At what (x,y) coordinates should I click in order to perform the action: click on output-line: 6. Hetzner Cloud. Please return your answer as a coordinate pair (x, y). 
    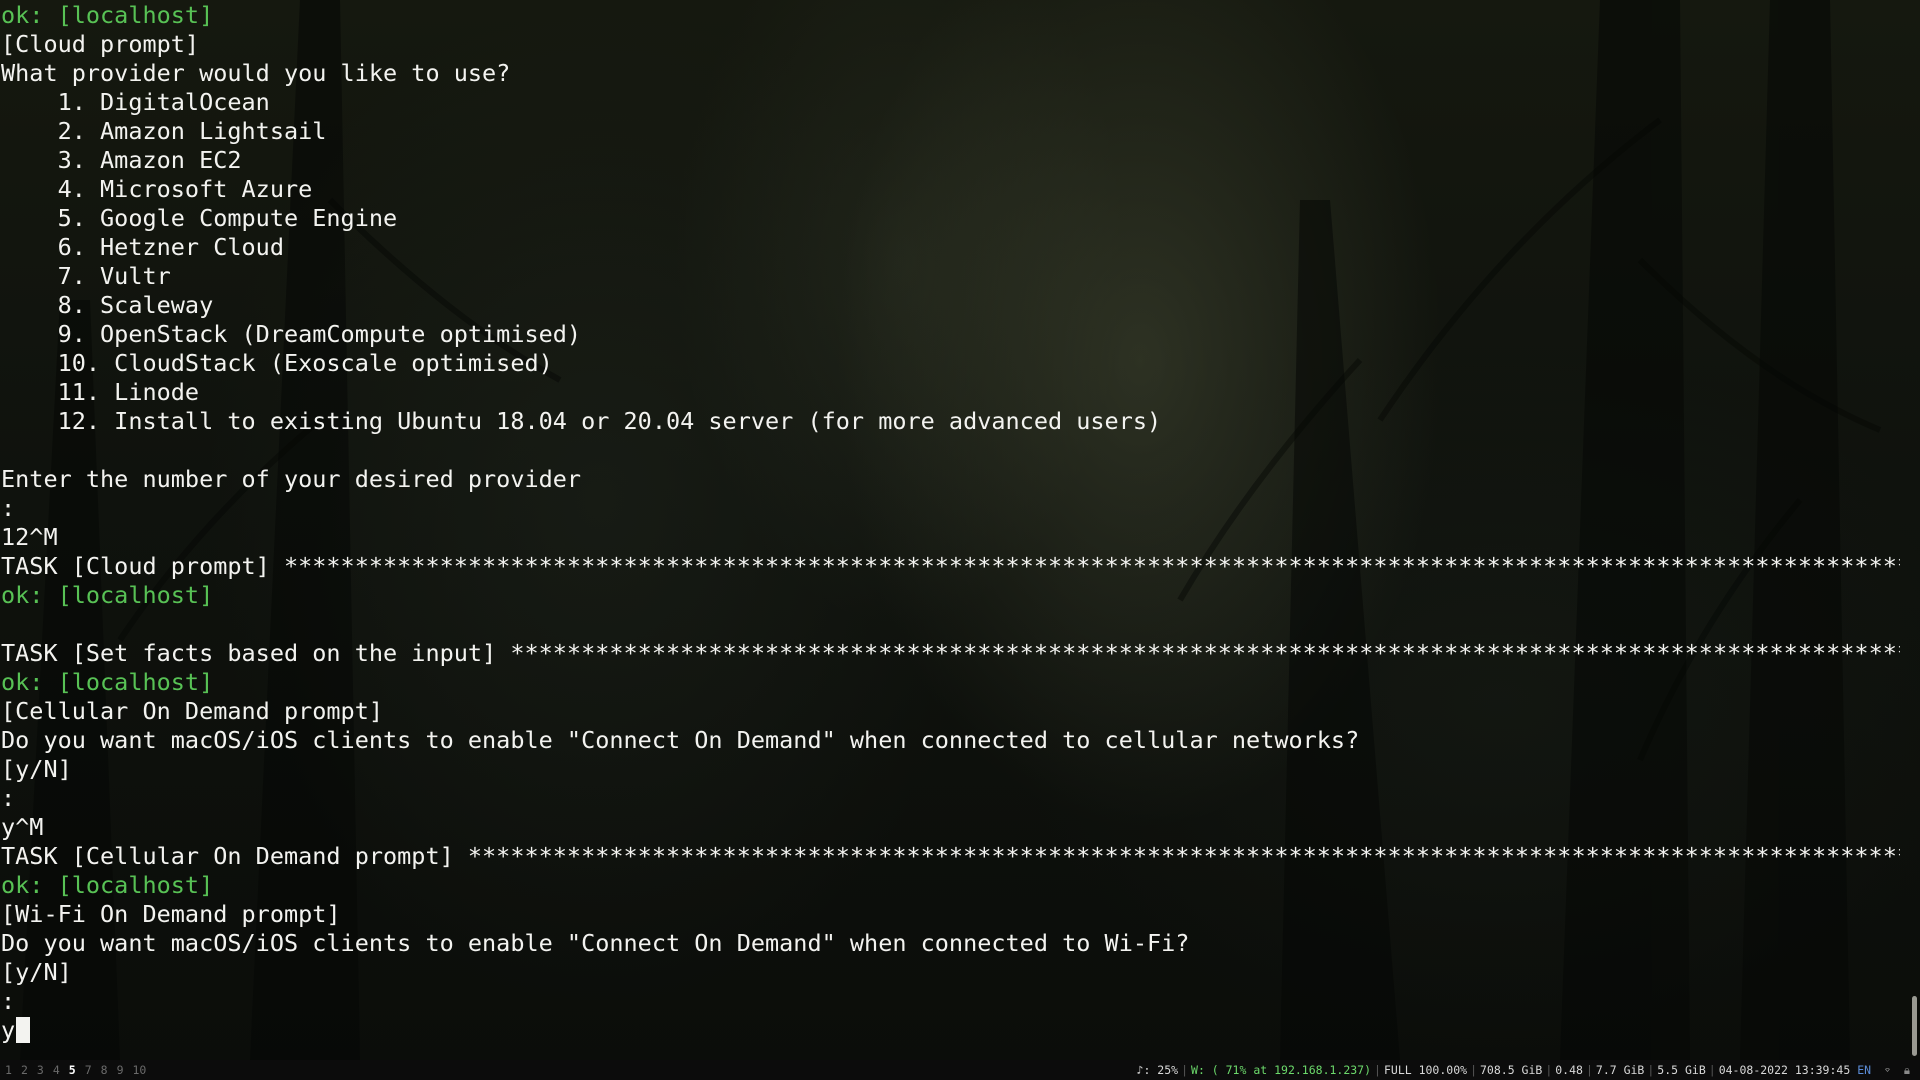
    Looking at the image, I should click on (142, 247).